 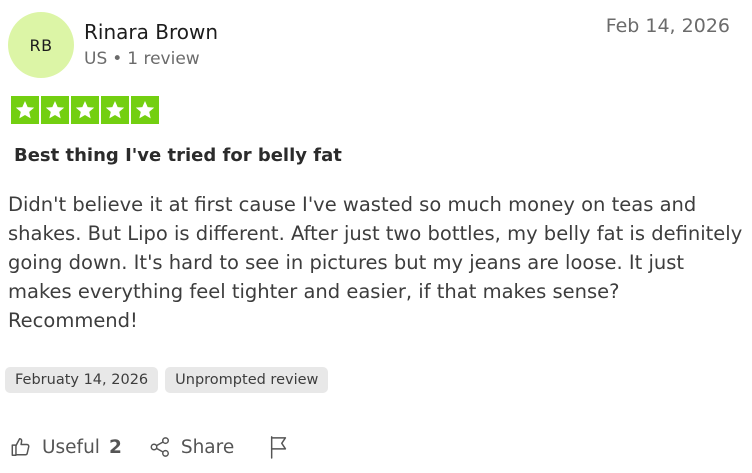 What do you see at coordinates (207, 447) in the screenshot?
I see `share-label: Share` at bounding box center [207, 447].